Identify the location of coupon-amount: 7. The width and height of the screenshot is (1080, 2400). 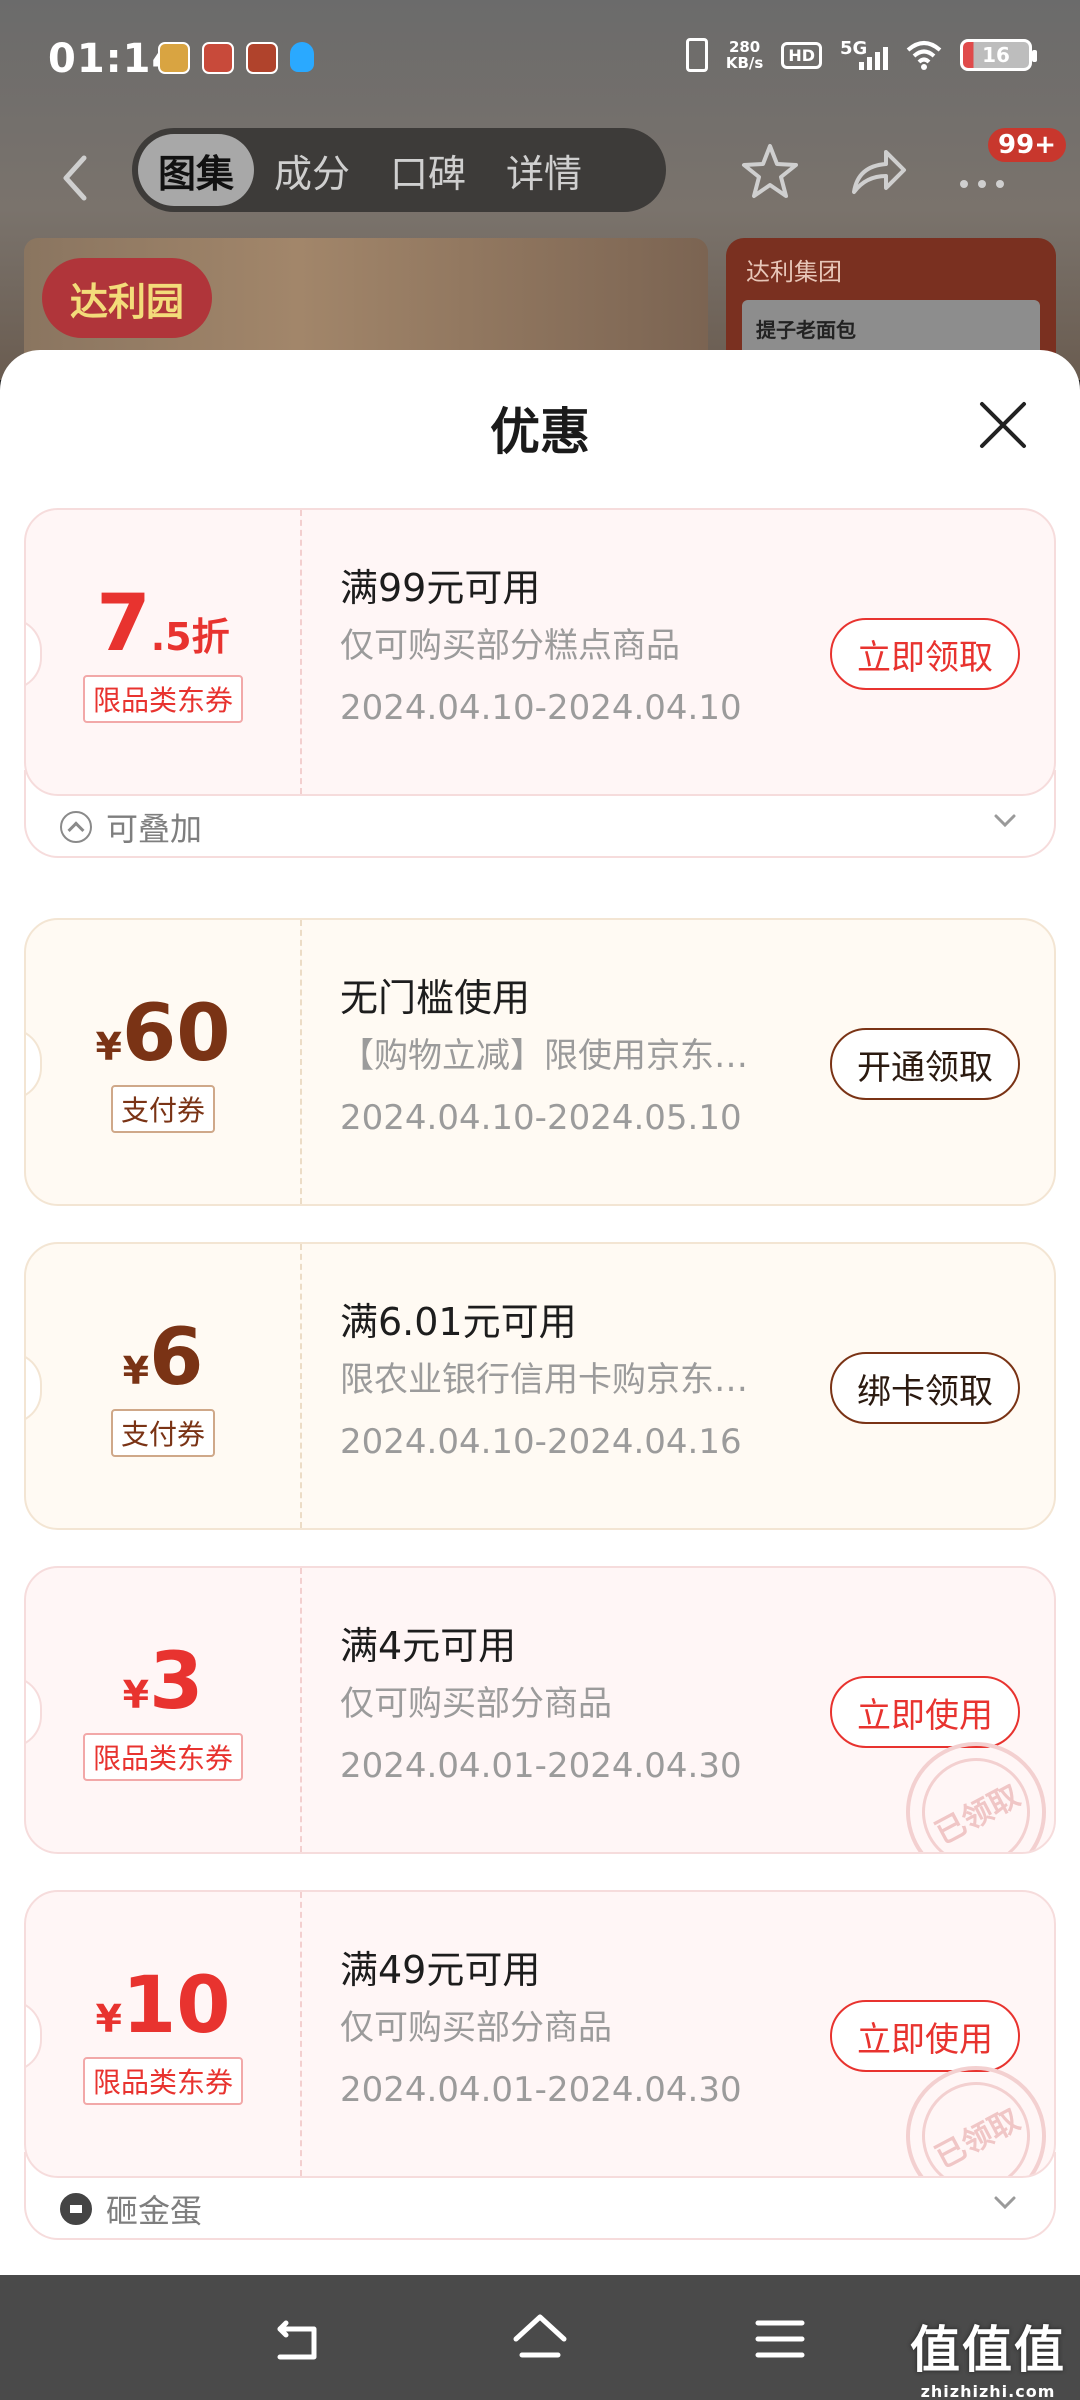
(123, 624).